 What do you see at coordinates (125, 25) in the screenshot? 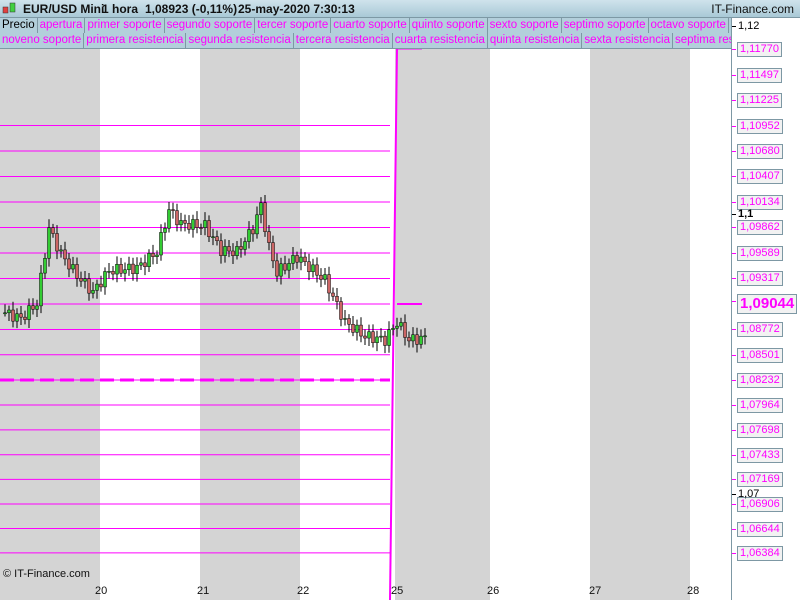
I see `legend-item: primer soporte` at bounding box center [125, 25].